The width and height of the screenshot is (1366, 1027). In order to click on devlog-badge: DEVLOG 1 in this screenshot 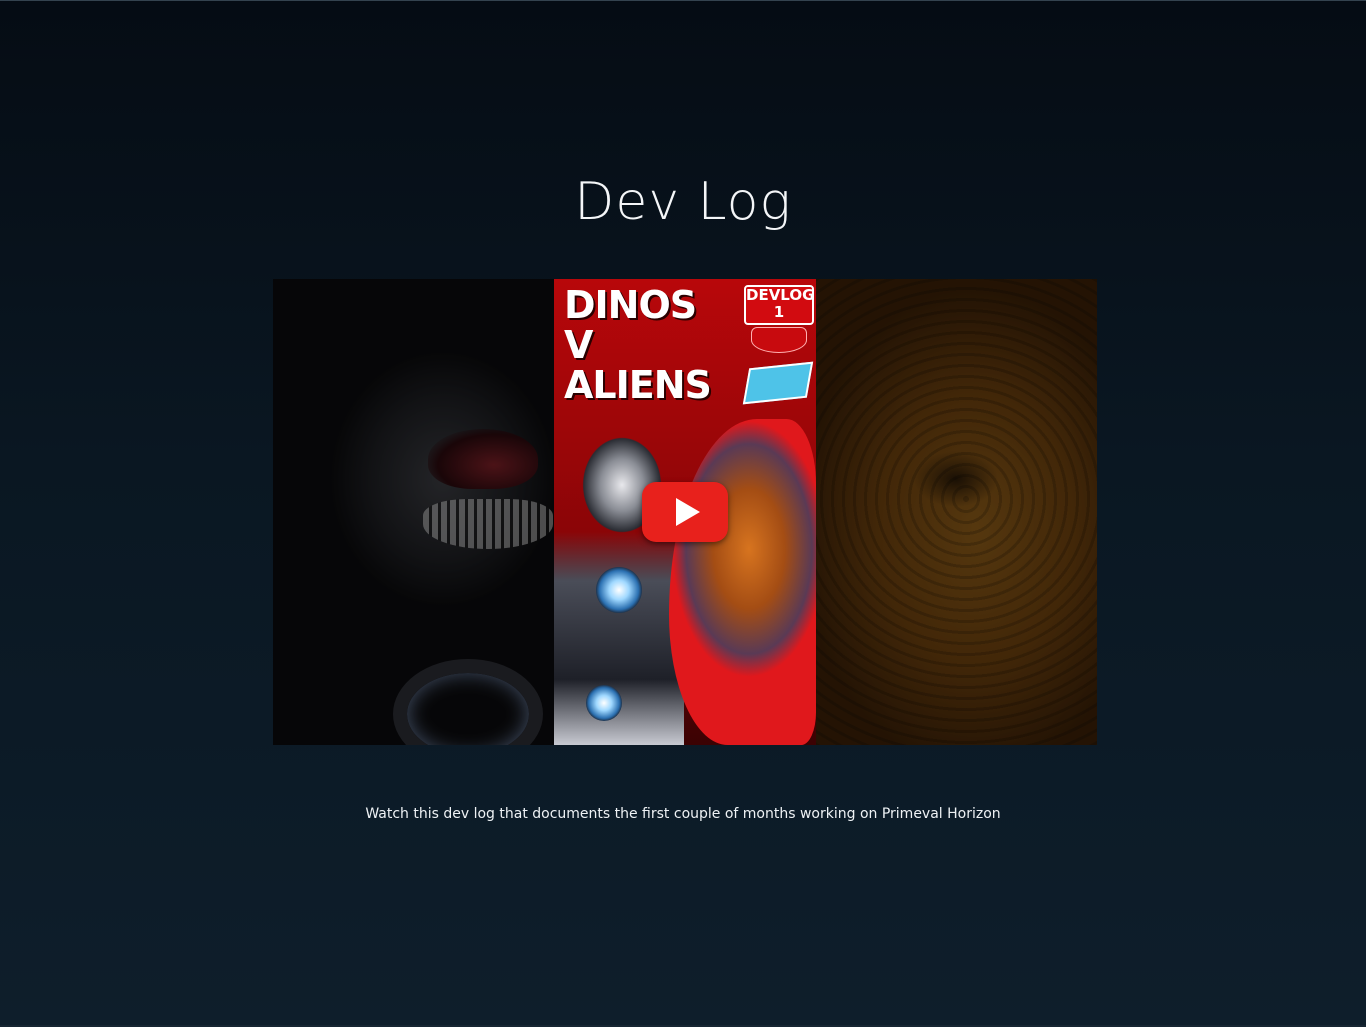, I will do `click(779, 305)`.